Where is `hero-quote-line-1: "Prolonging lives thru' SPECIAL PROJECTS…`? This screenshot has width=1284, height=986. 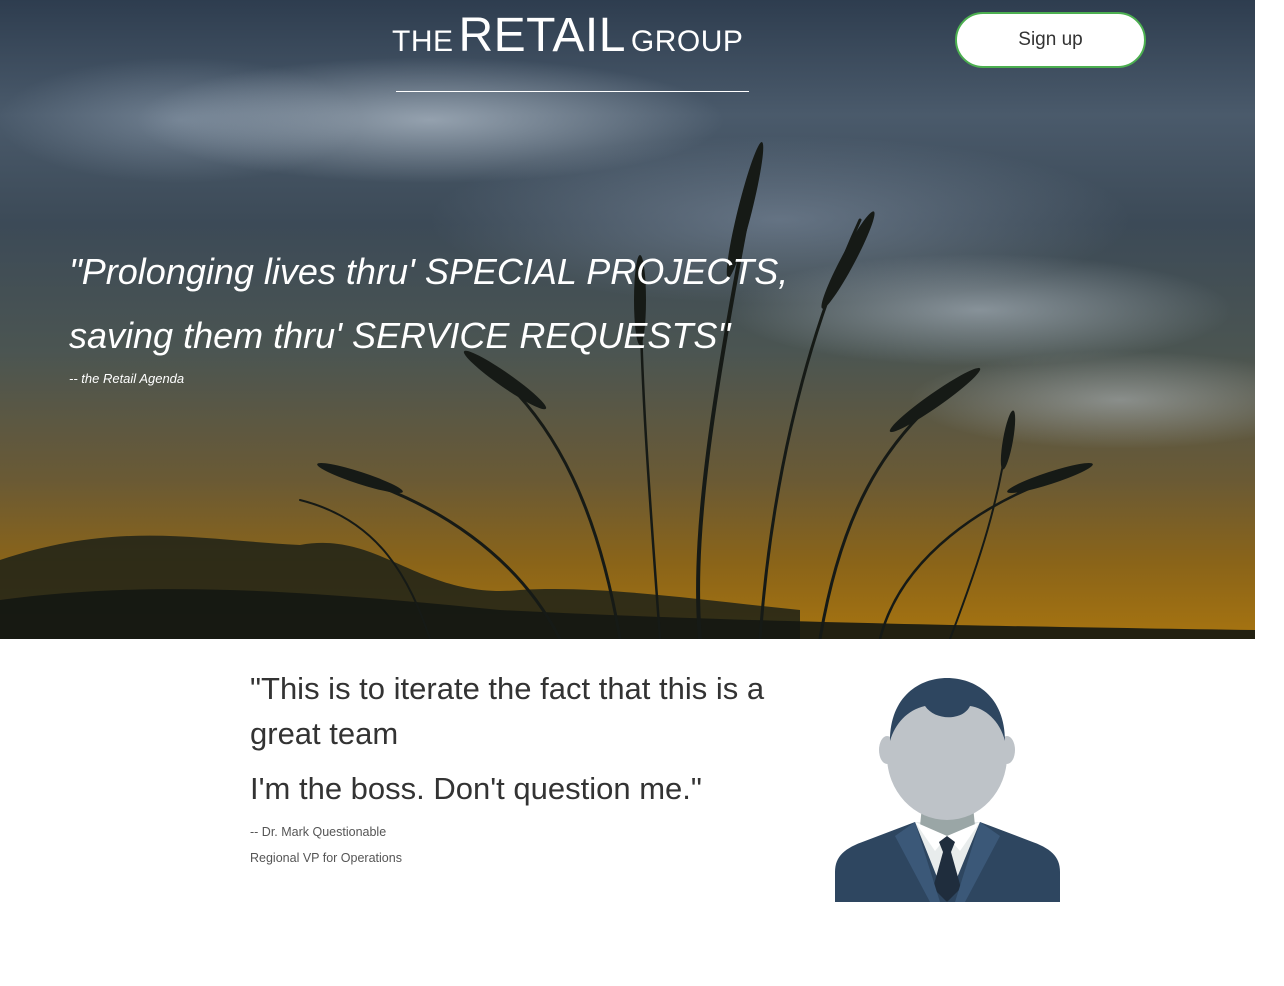 hero-quote-line-1: "Prolonging lives thru' SPECIAL PROJECTS… is located at coordinates (429, 271).